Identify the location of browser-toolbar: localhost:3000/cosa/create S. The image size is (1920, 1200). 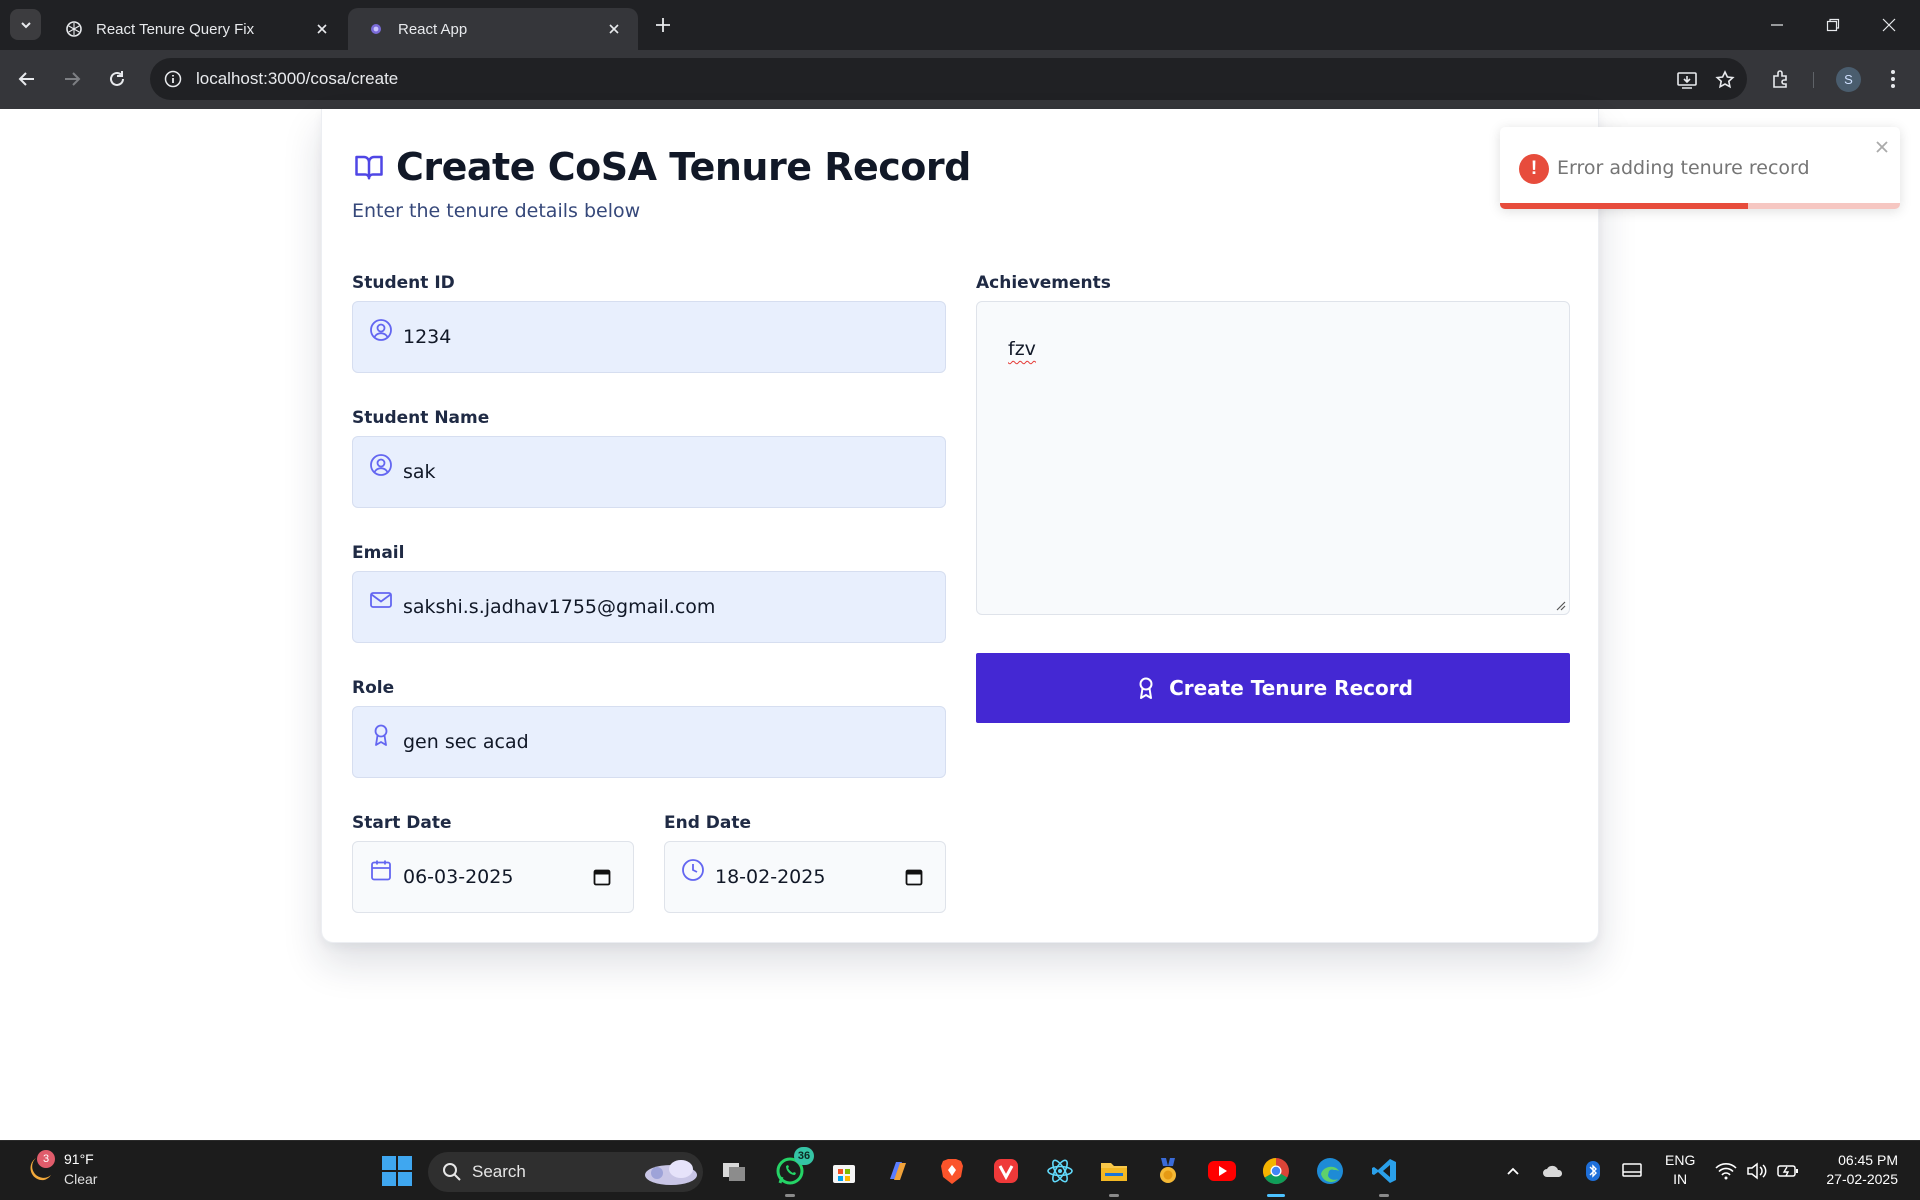
(960, 79).